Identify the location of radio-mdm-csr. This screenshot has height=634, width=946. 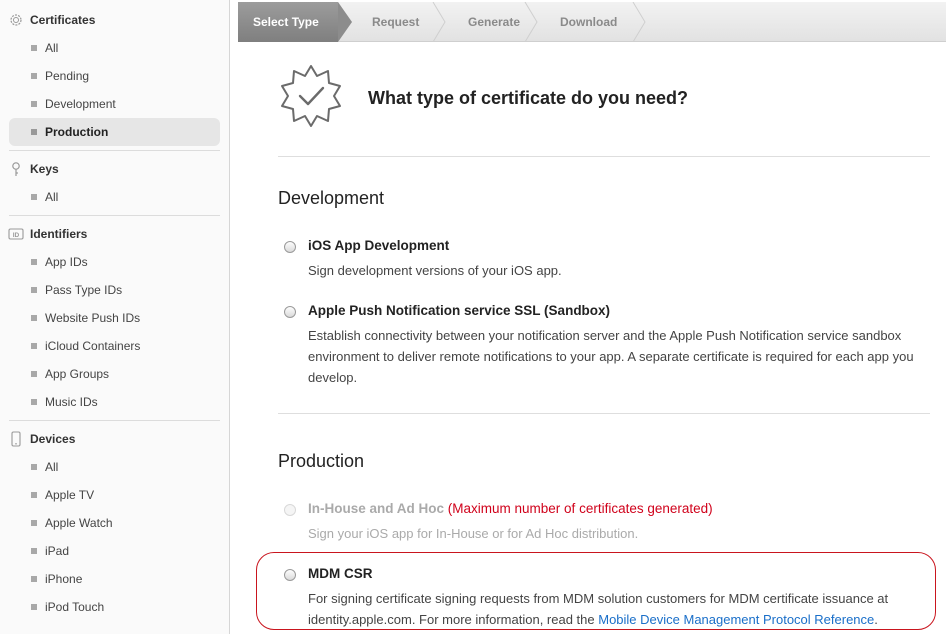
(290, 575).